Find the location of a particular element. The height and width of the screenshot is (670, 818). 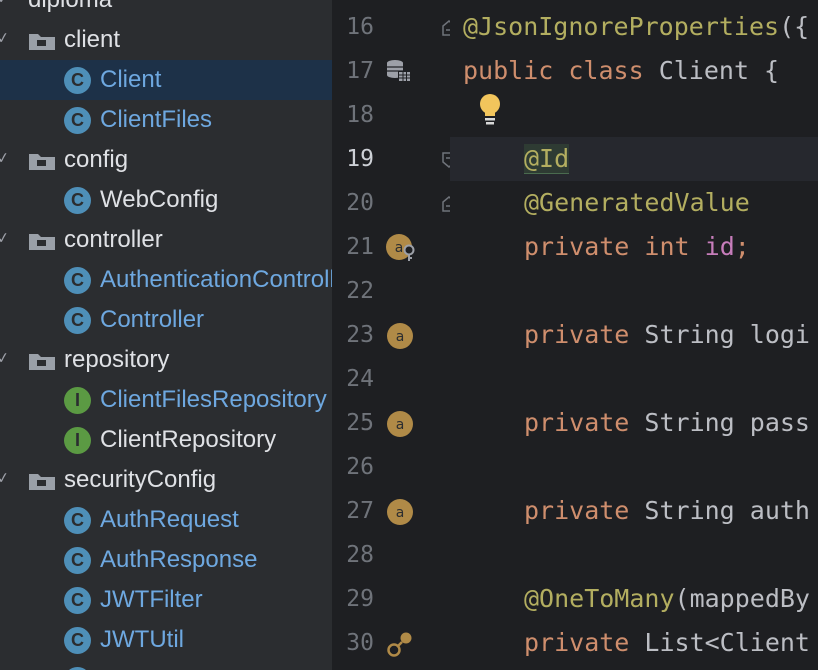

code-line-17: public class Client { is located at coordinates (621, 71).